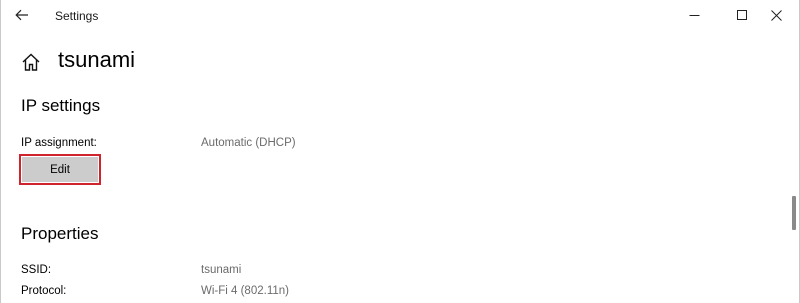 Image resolution: width=800 pixels, height=303 pixels. I want to click on edit-button: Edit, so click(60, 169).